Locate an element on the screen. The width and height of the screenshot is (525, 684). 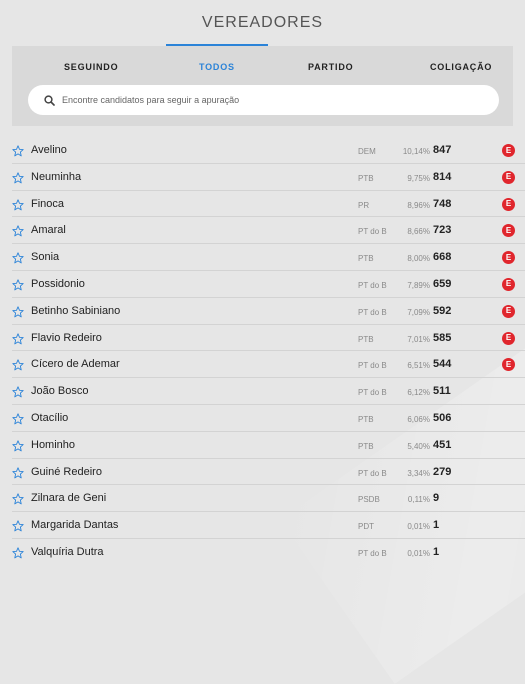
tab-seguindo: SEGUINDO is located at coordinates (91, 67).